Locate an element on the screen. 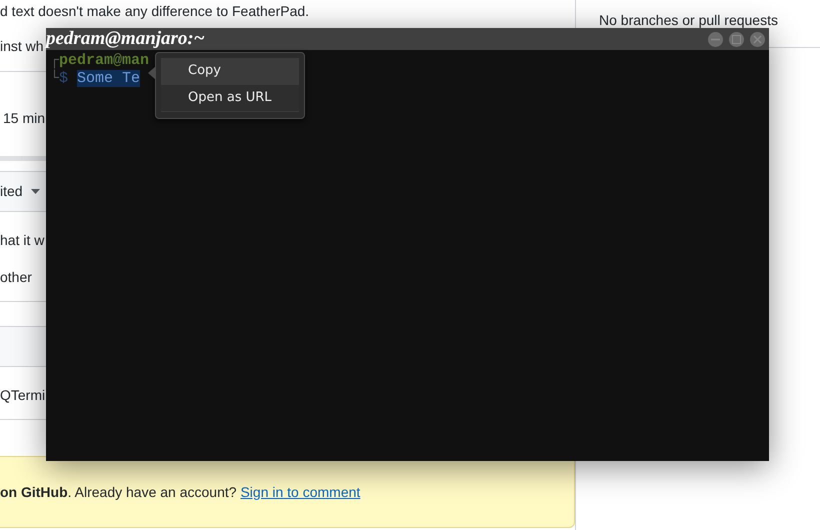 The height and width of the screenshot is (530, 820). prompt-corner: └ is located at coordinates (55, 78).